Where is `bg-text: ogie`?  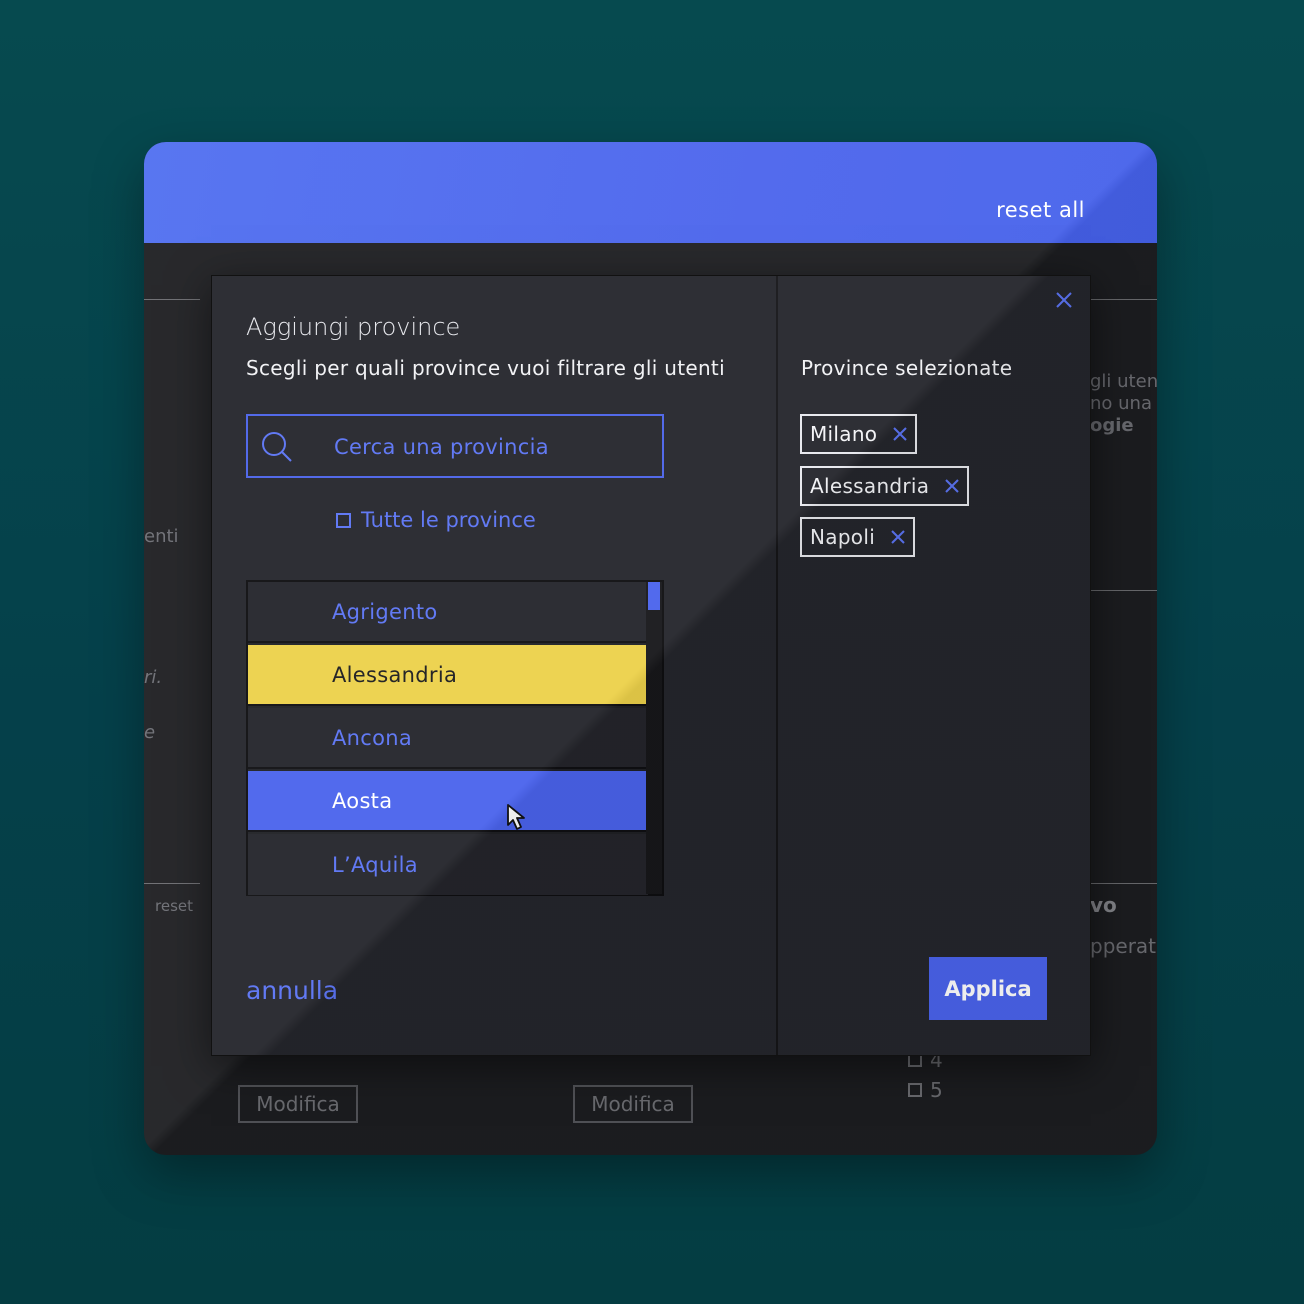
bg-text: ogie is located at coordinates (1112, 425).